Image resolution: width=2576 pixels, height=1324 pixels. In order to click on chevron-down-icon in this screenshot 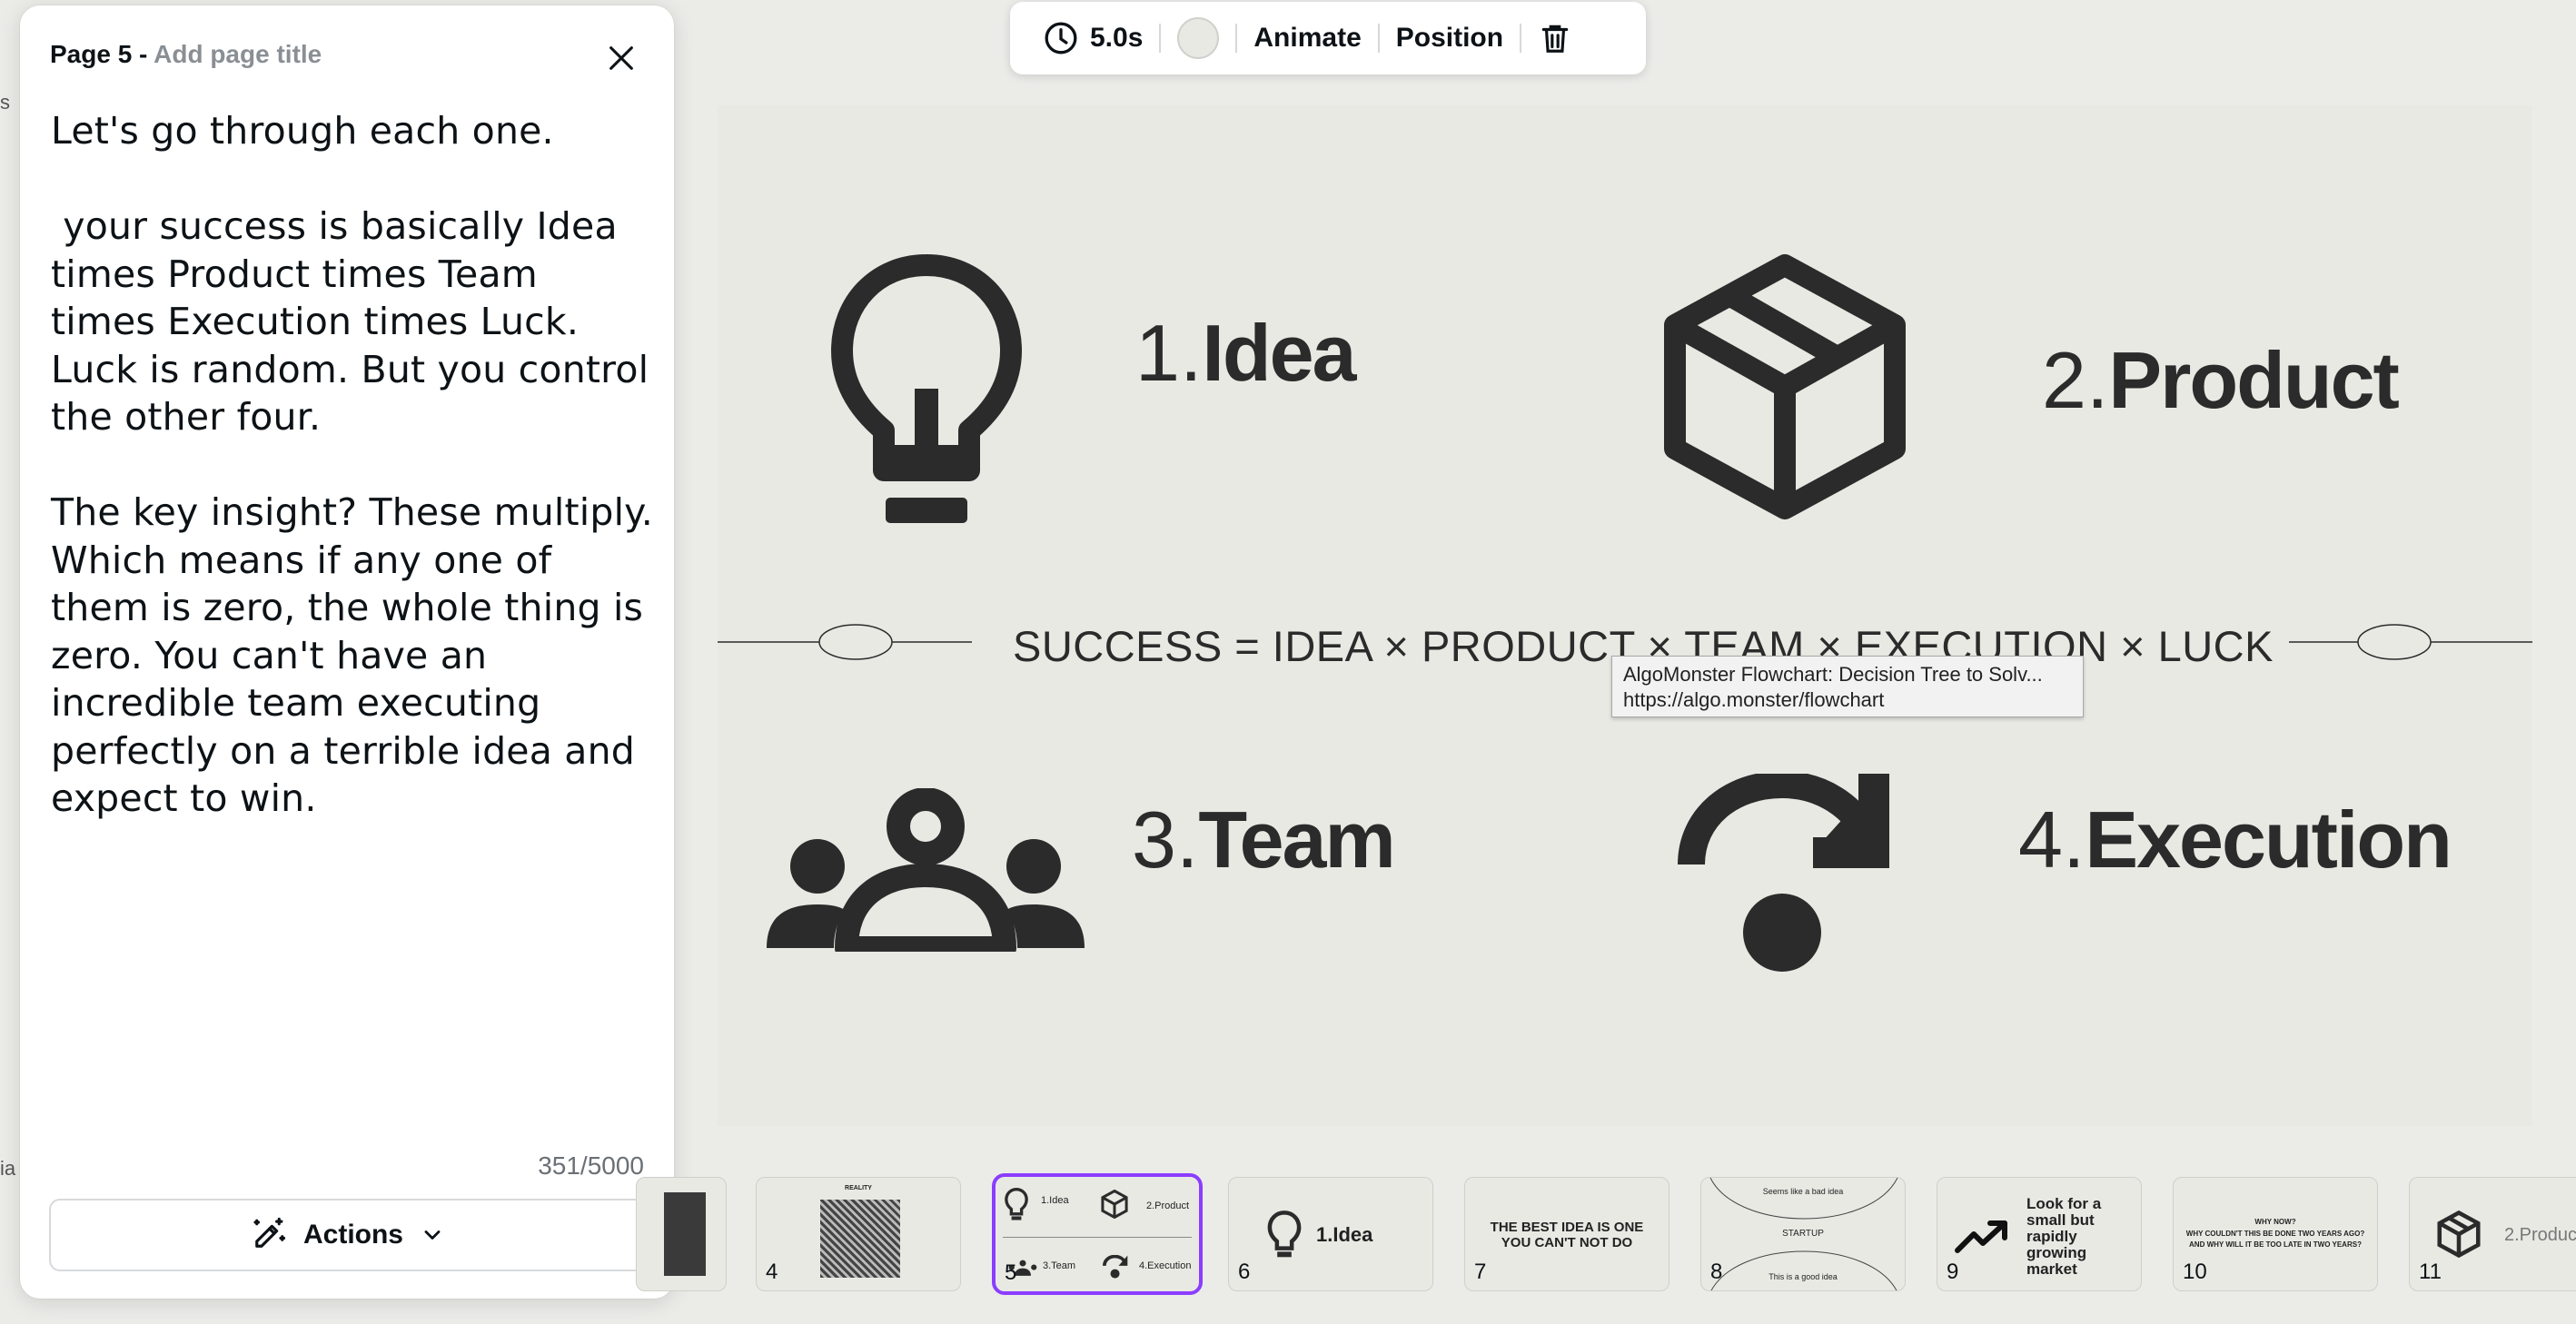, I will do `click(432, 1235)`.